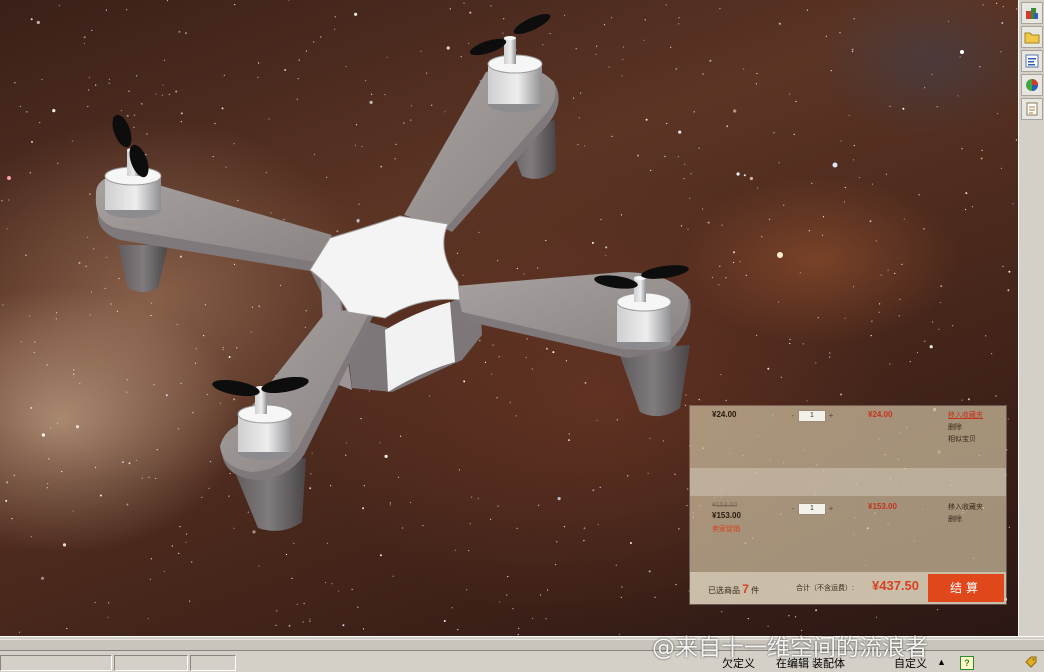 This screenshot has width=1044, height=672. I want to click on help-icon: ?, so click(967, 663).